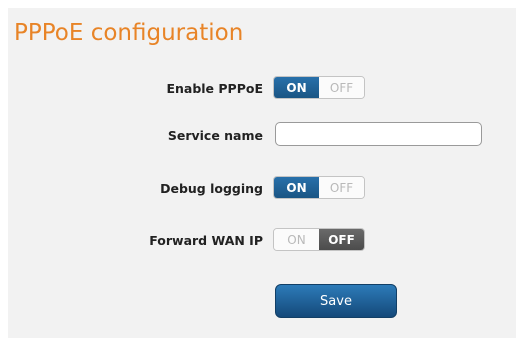  Describe the element at coordinates (378, 134) in the screenshot. I see `service-name-input` at that location.